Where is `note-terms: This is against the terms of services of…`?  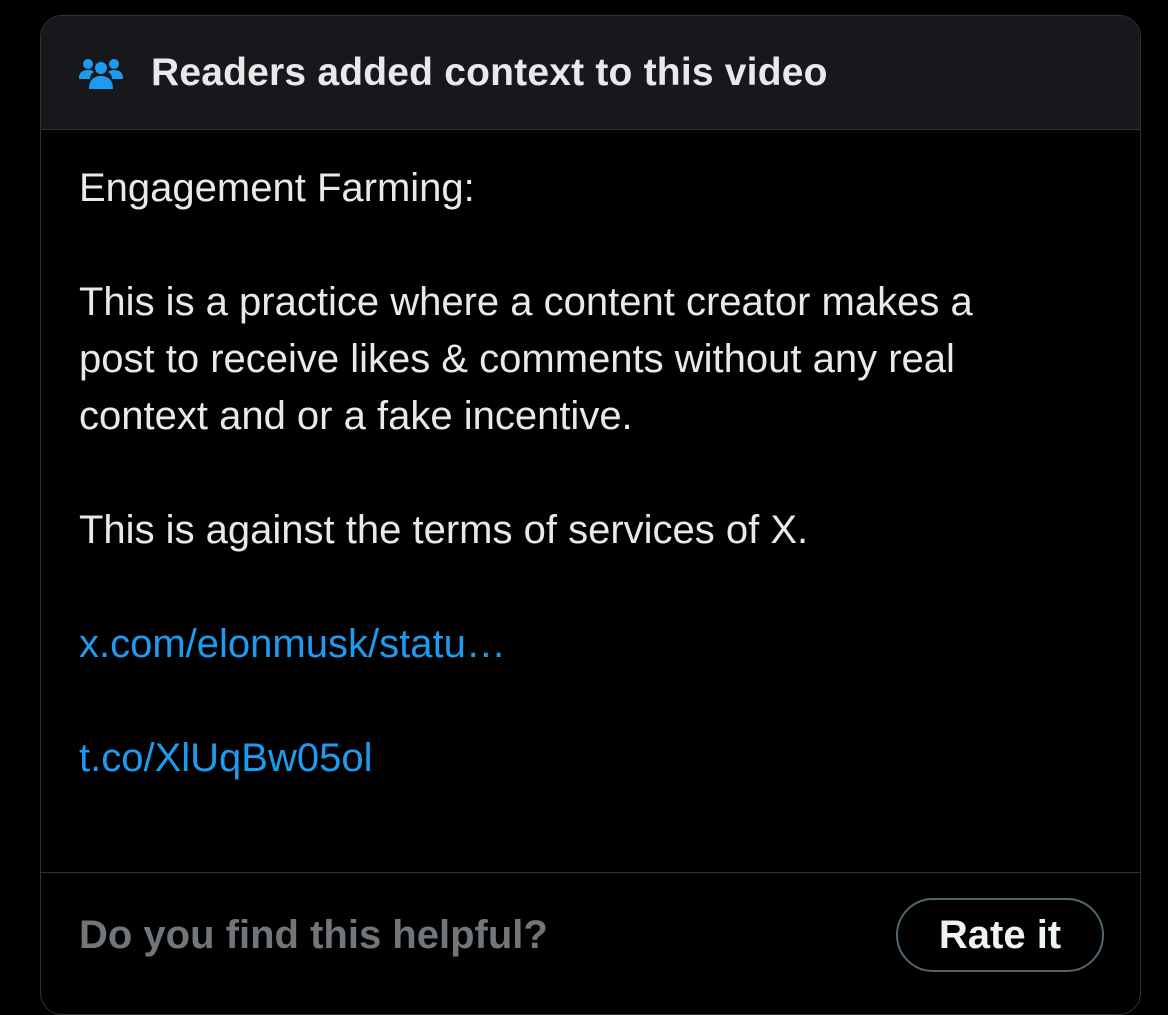 note-terms: This is against the terms of services of… is located at coordinates (444, 530).